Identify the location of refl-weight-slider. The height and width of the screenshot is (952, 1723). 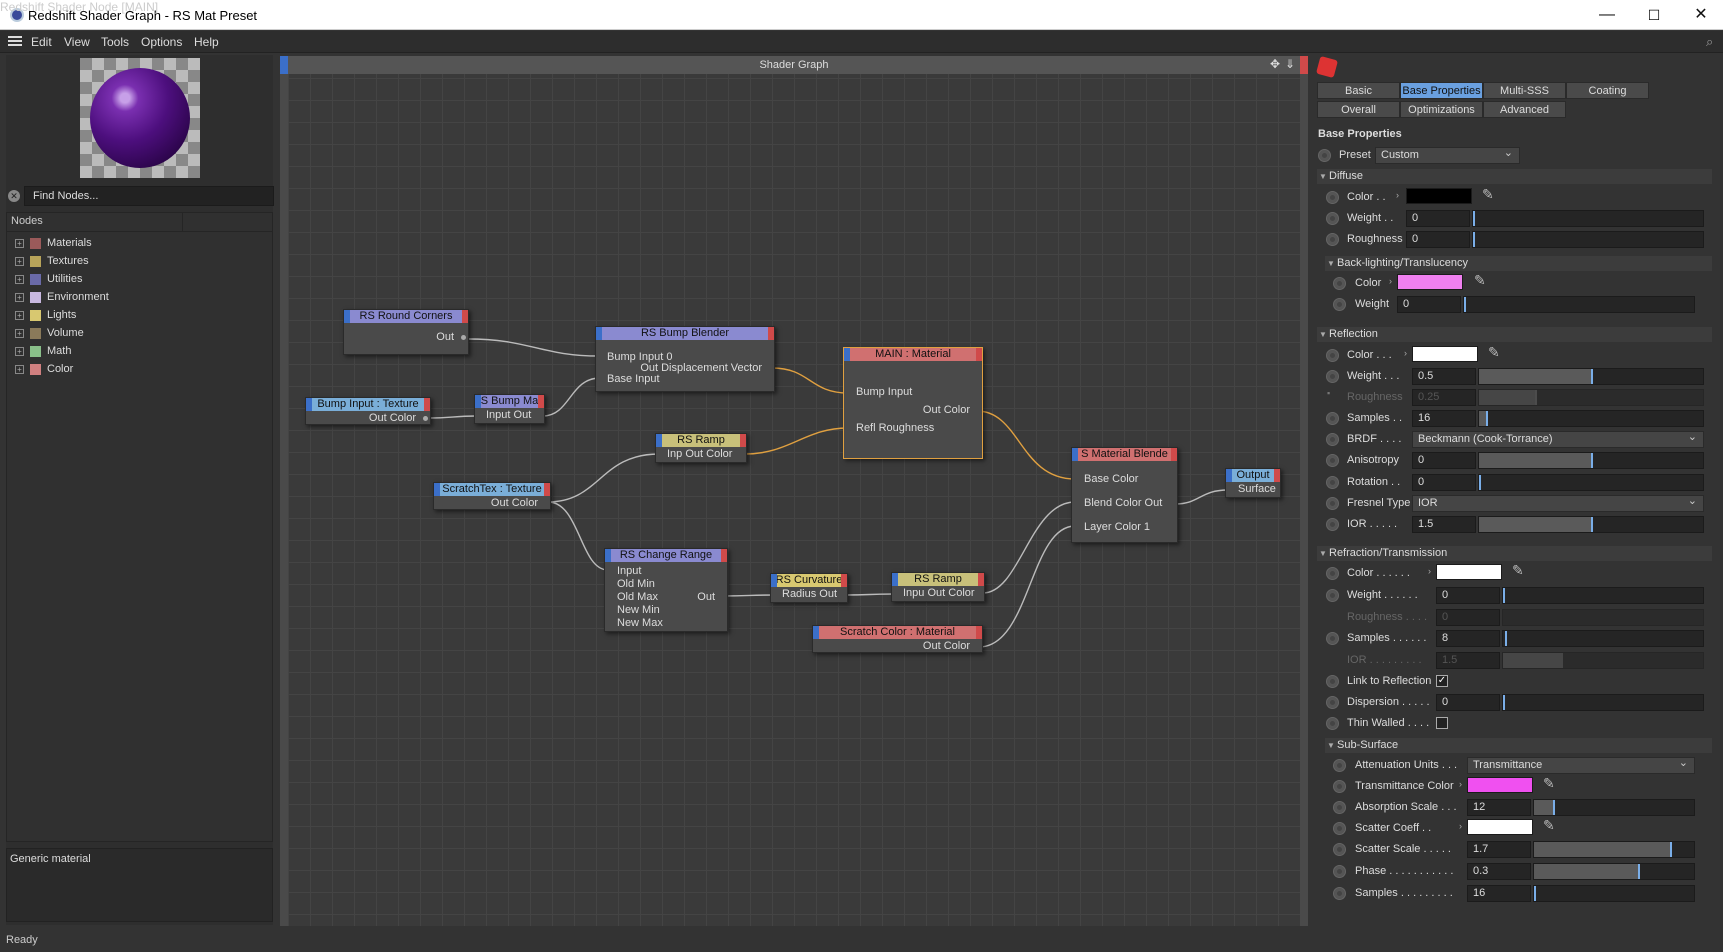
(1591, 376).